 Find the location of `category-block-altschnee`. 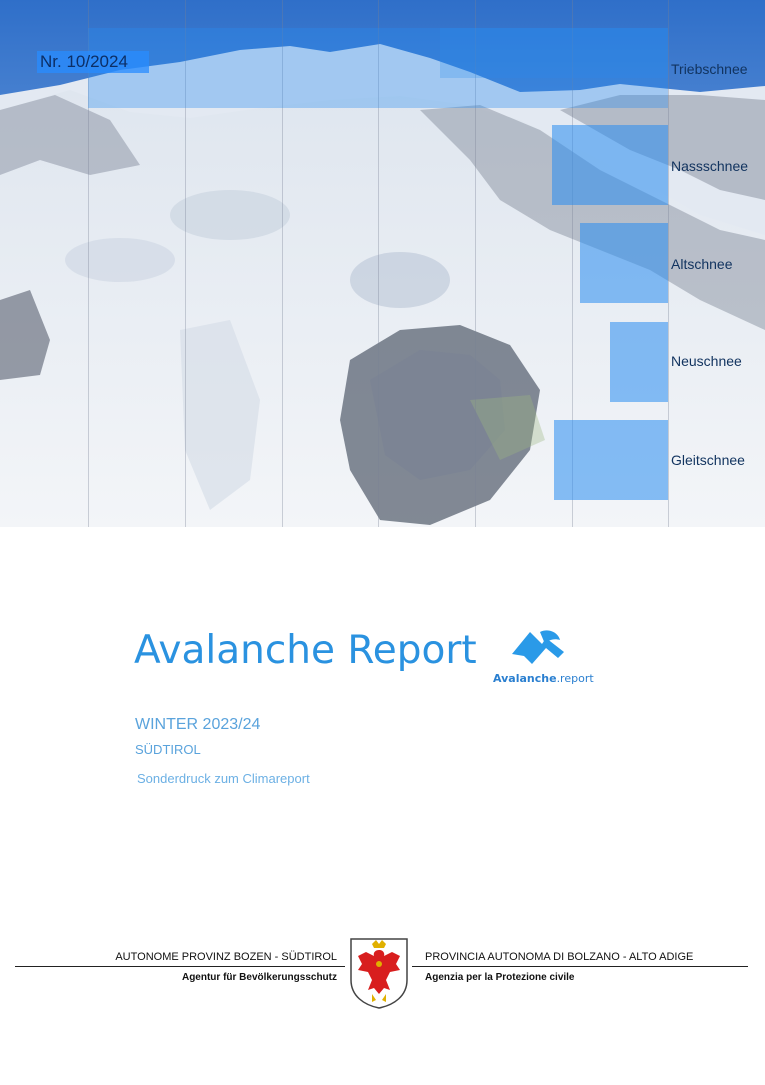

category-block-altschnee is located at coordinates (624, 263).